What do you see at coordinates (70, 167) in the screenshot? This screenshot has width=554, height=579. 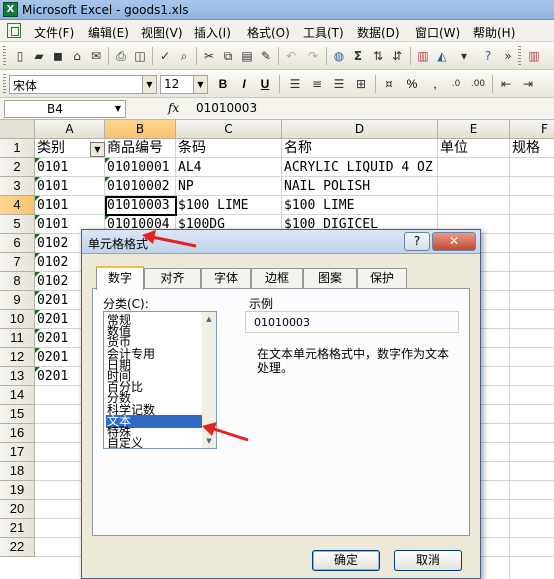 I see `cell-a2: 0101` at bounding box center [70, 167].